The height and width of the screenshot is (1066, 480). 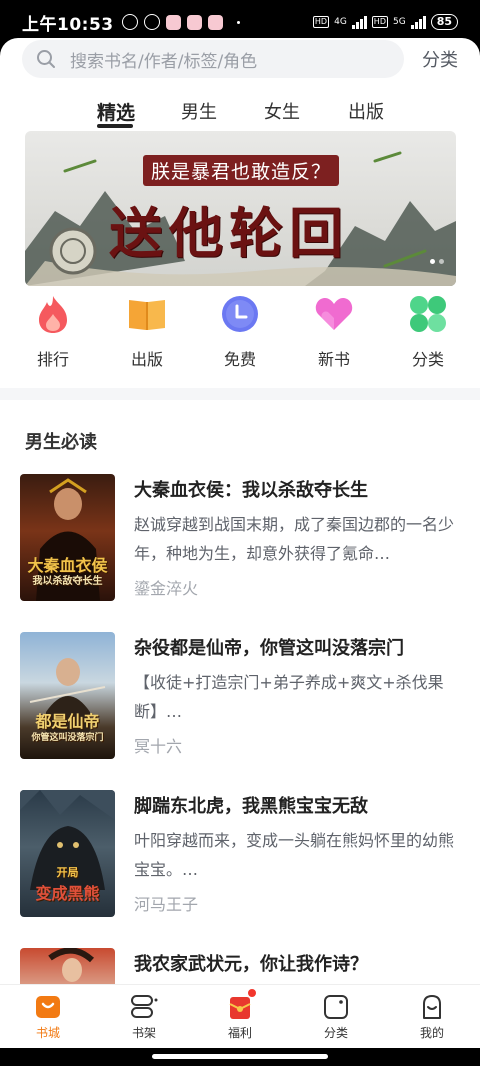 What do you see at coordinates (52, 359) in the screenshot?
I see `quick-link-label: 排行` at bounding box center [52, 359].